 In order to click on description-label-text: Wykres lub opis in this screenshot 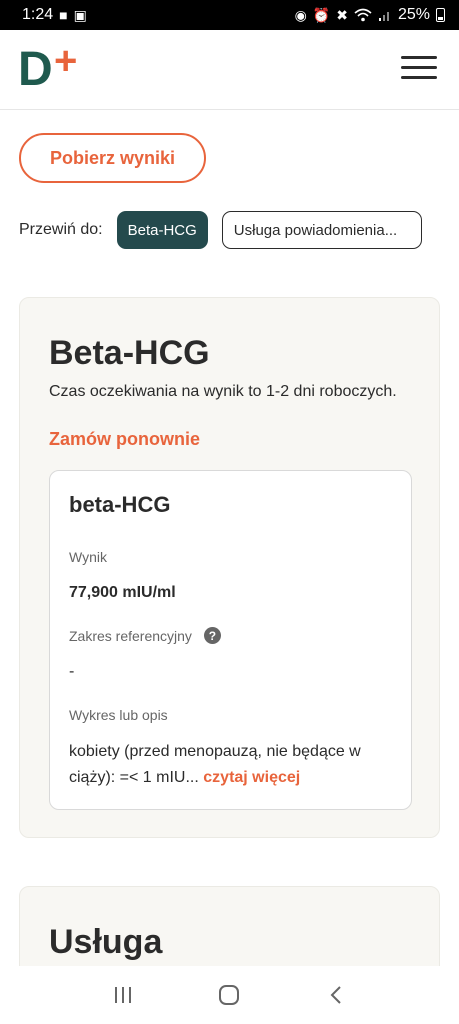, I will do `click(118, 715)`.